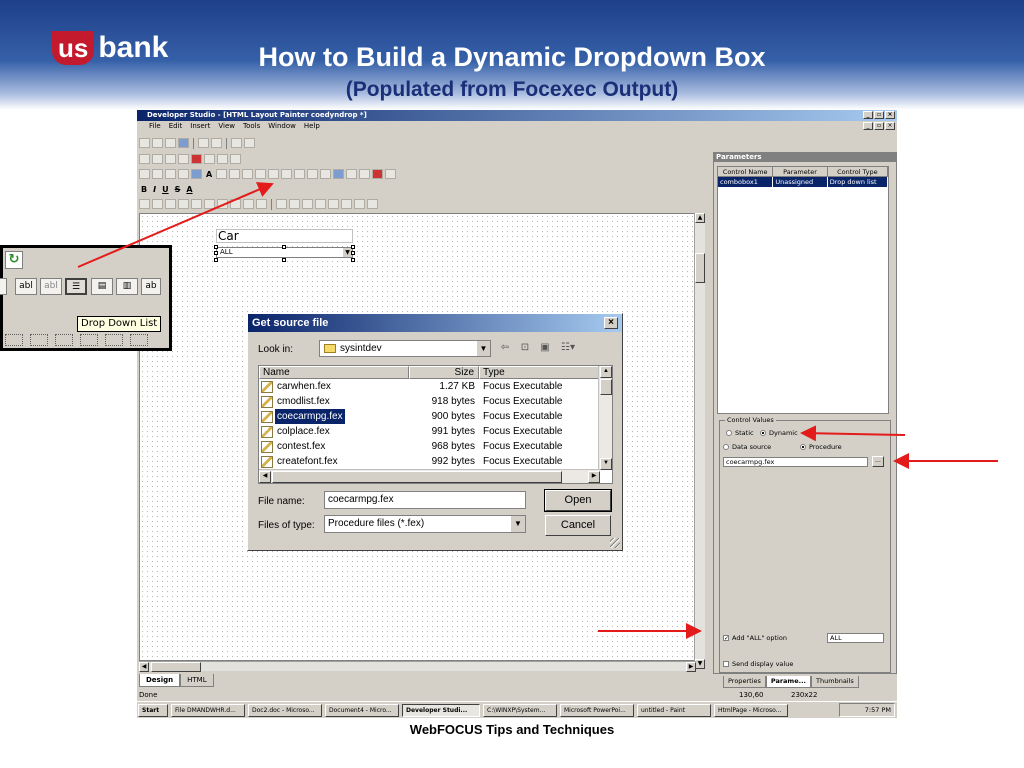  Describe the element at coordinates (868, 115) in the screenshot. I see `minimize-button: _` at that location.